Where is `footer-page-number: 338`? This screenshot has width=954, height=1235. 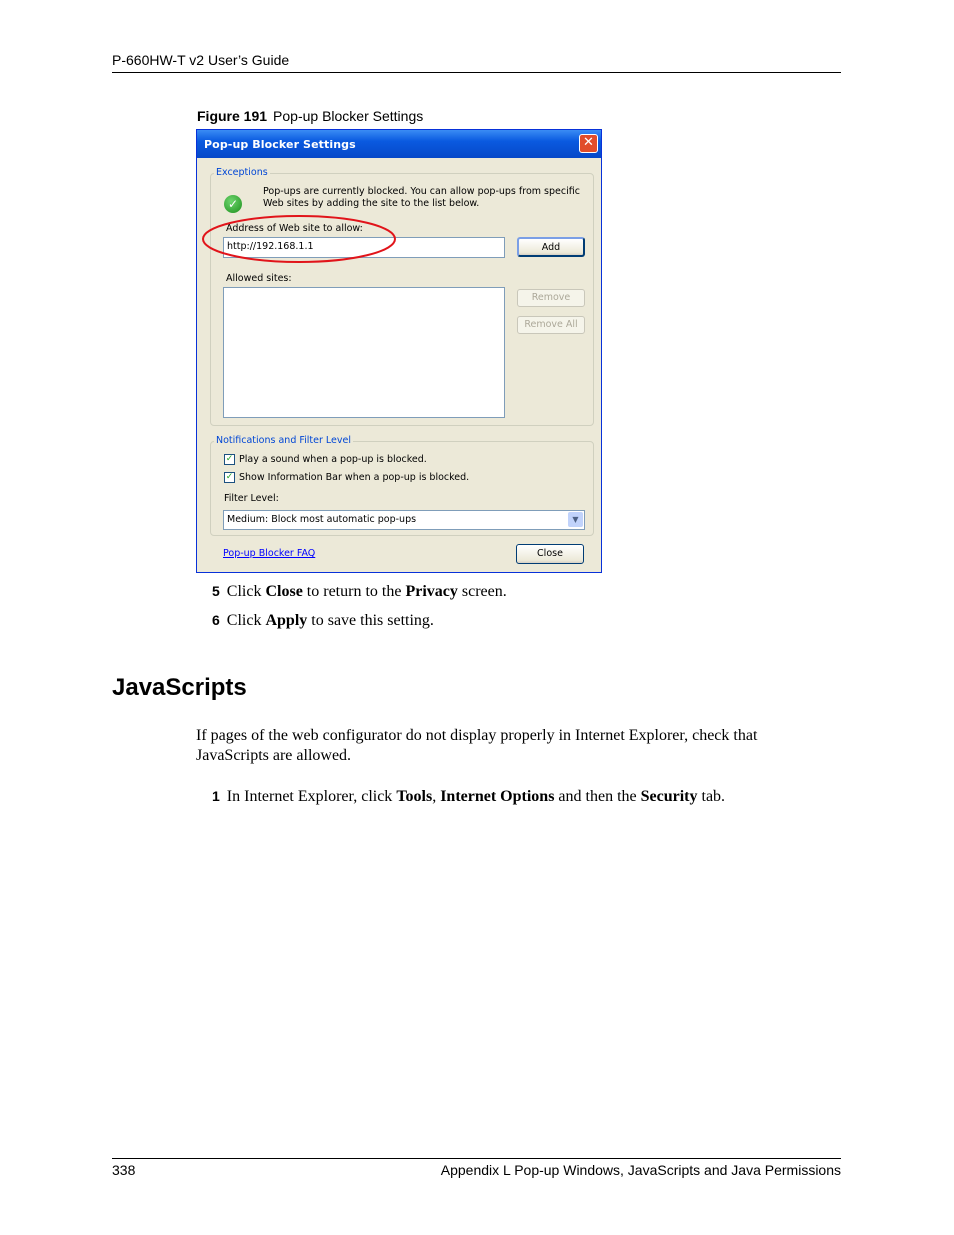 footer-page-number: 338 is located at coordinates (124, 1170).